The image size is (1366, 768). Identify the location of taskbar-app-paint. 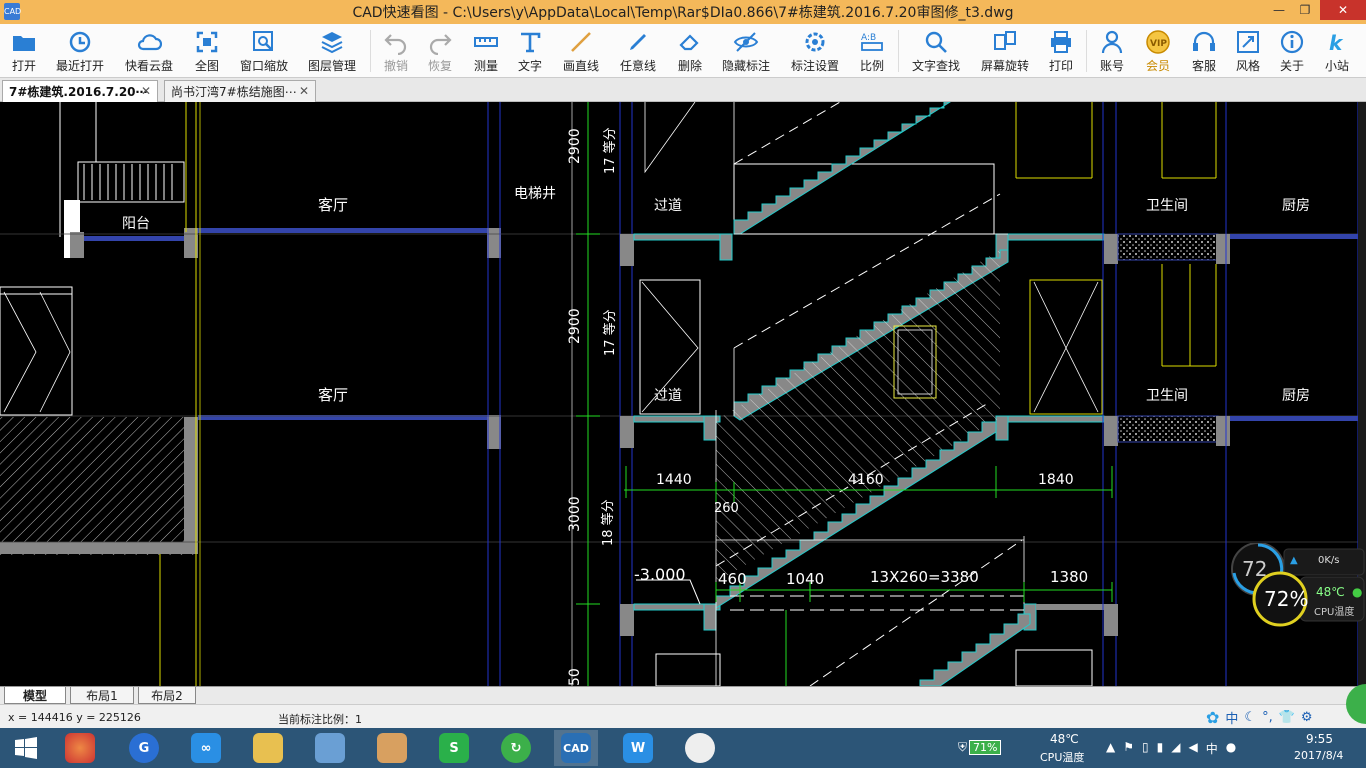
(392, 748).